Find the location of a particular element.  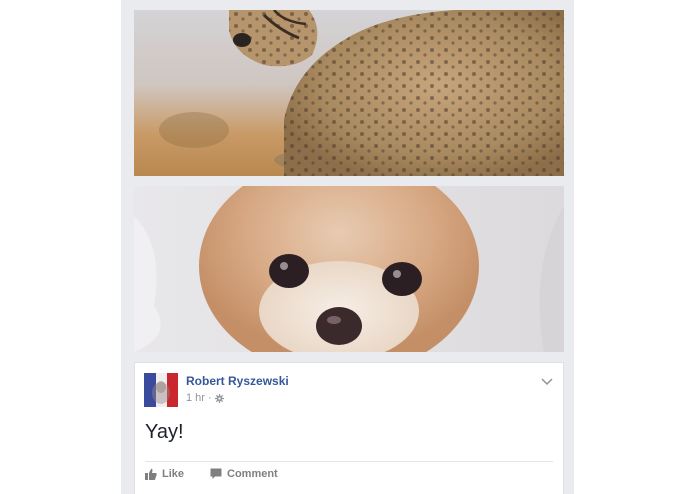

speech-bubble-icon is located at coordinates (216, 473).